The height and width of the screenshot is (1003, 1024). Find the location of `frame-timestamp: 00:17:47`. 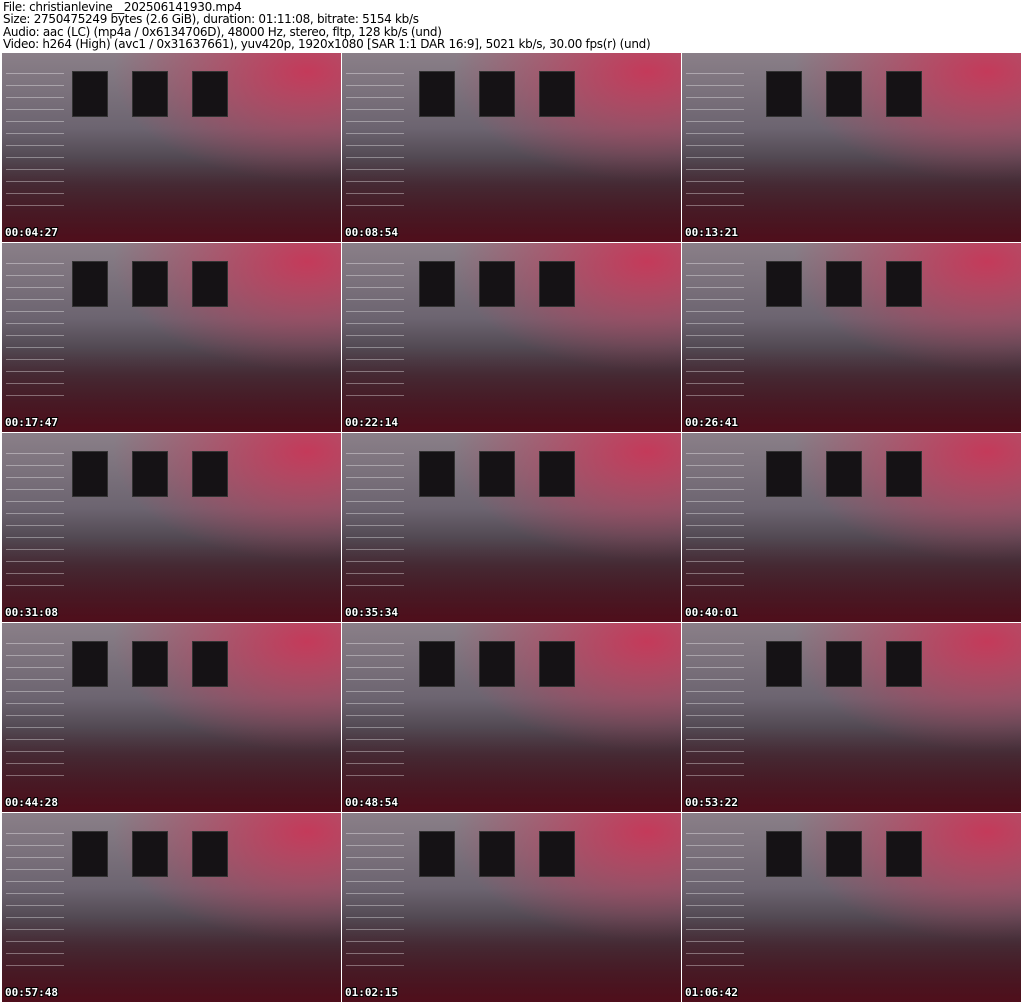

frame-timestamp: 00:17:47 is located at coordinates (31, 422).